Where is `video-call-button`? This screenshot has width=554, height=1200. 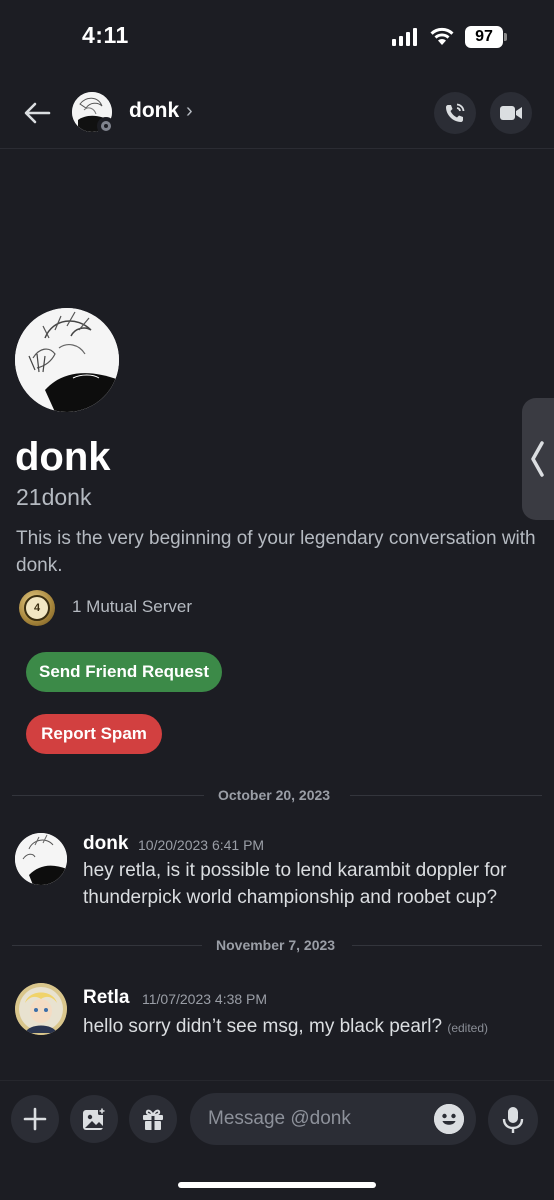
video-call-button is located at coordinates (511, 113).